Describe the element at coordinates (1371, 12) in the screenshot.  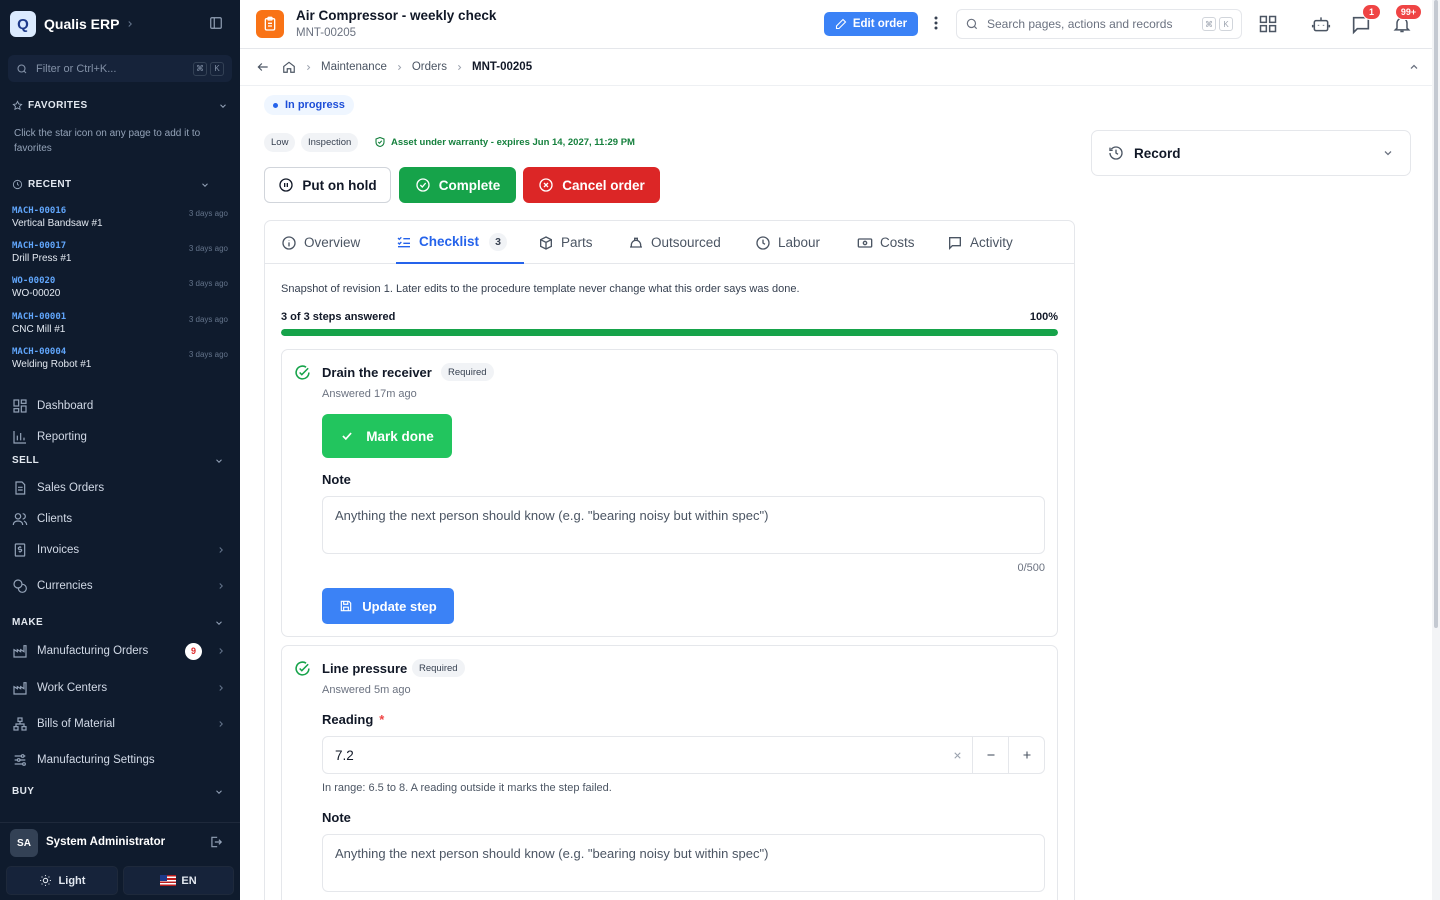
I see `messages-badge: 1` at that location.